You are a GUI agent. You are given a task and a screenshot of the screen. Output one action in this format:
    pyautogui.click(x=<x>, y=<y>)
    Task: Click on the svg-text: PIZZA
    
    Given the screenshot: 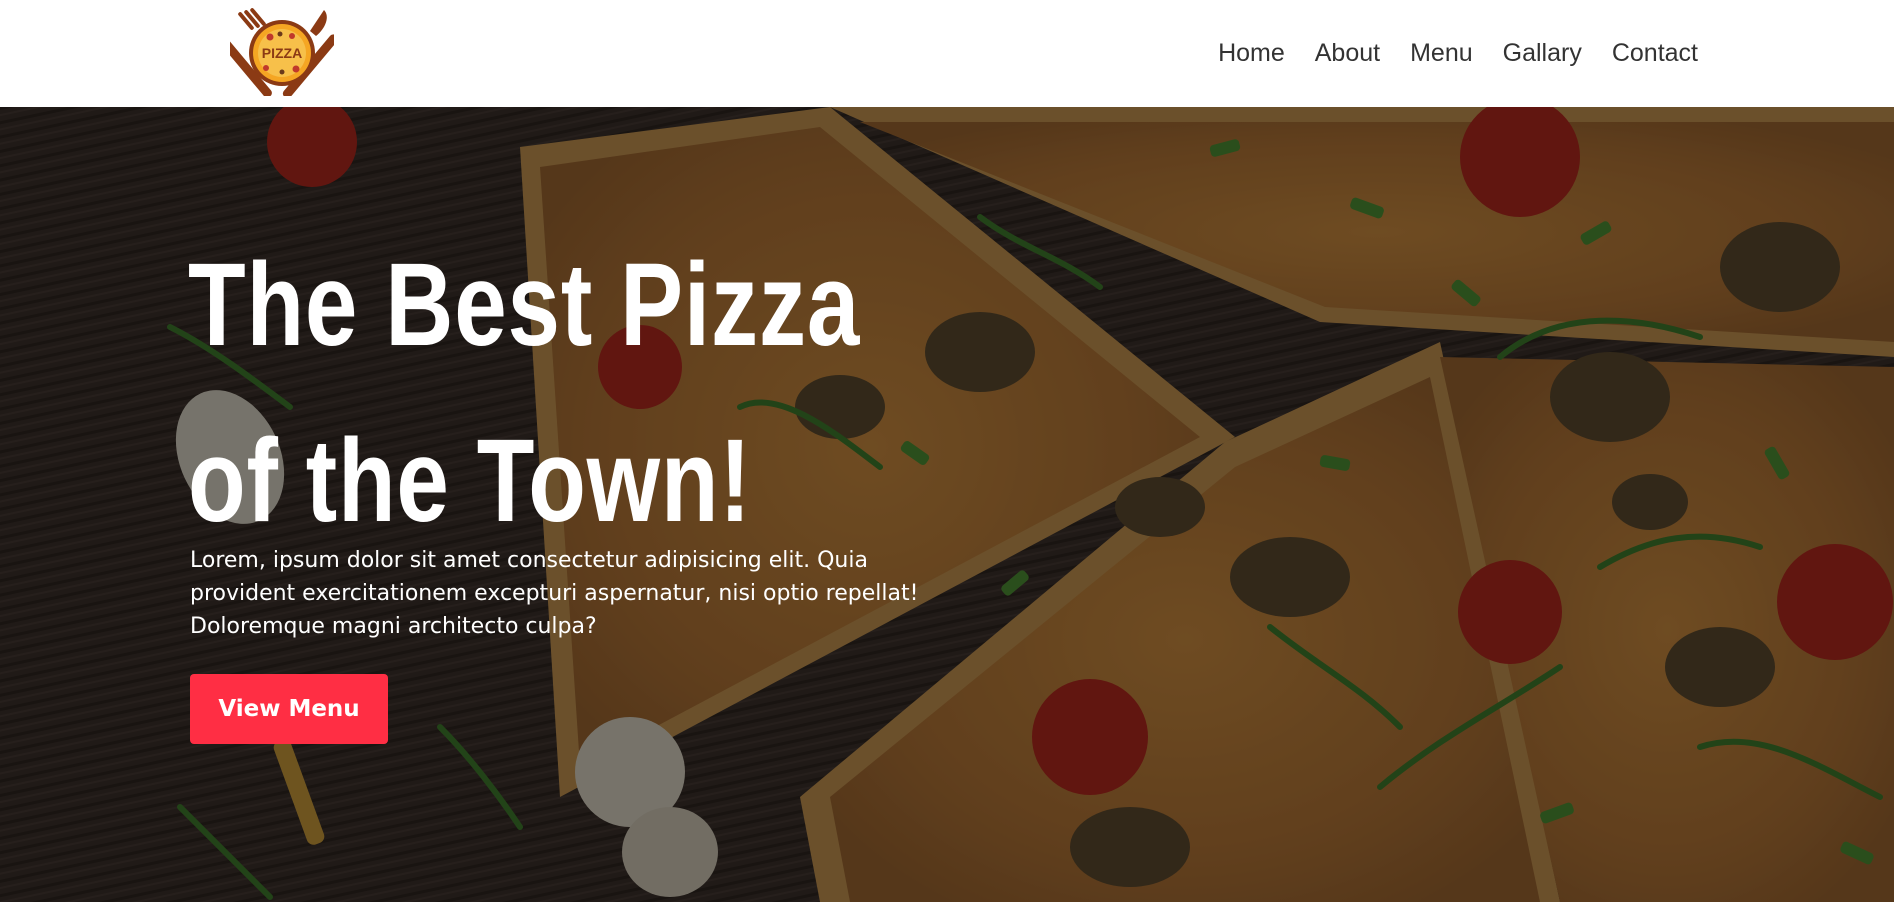 What is the action you would take?
    pyautogui.click(x=282, y=53)
    